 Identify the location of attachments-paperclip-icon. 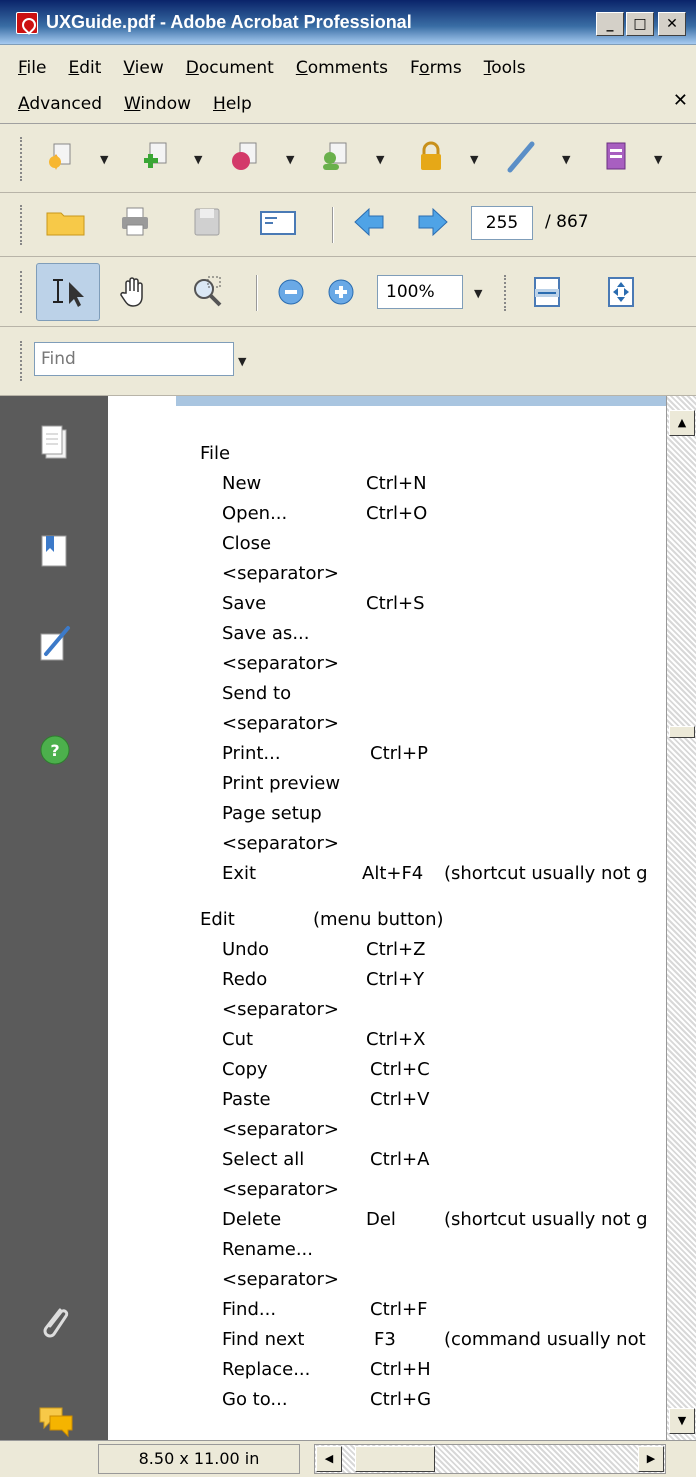
(55, 1322).